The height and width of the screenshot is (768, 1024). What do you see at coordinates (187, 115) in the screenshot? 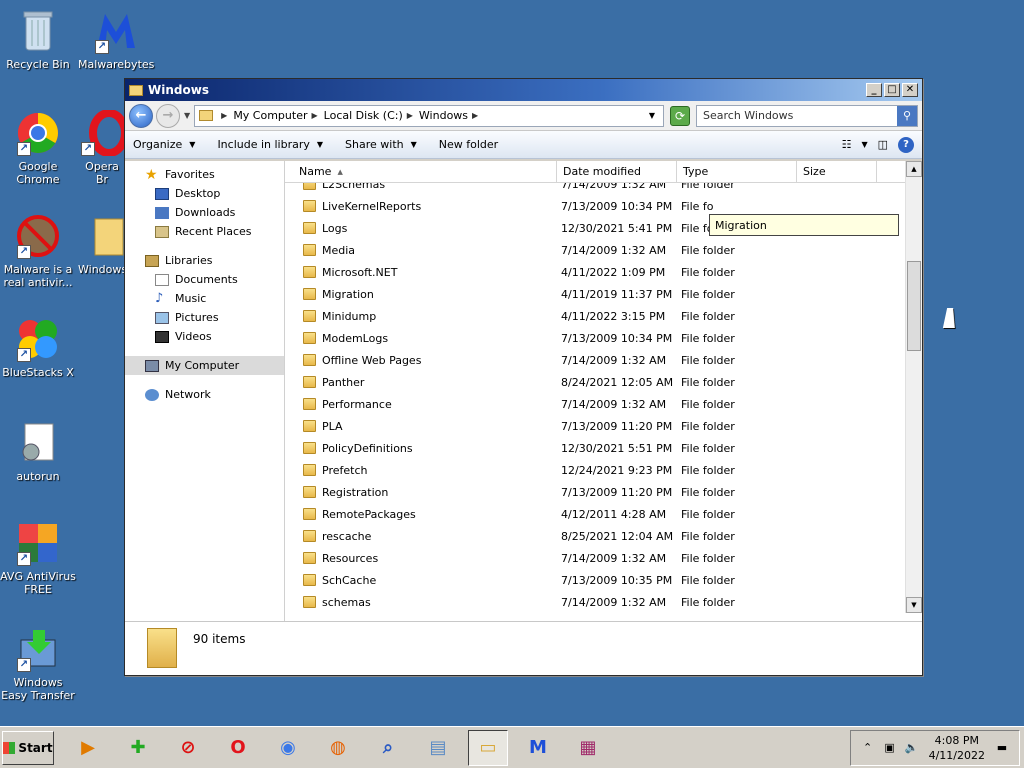
I see `recent-pages-dropdown-icon: ▼` at bounding box center [187, 115].